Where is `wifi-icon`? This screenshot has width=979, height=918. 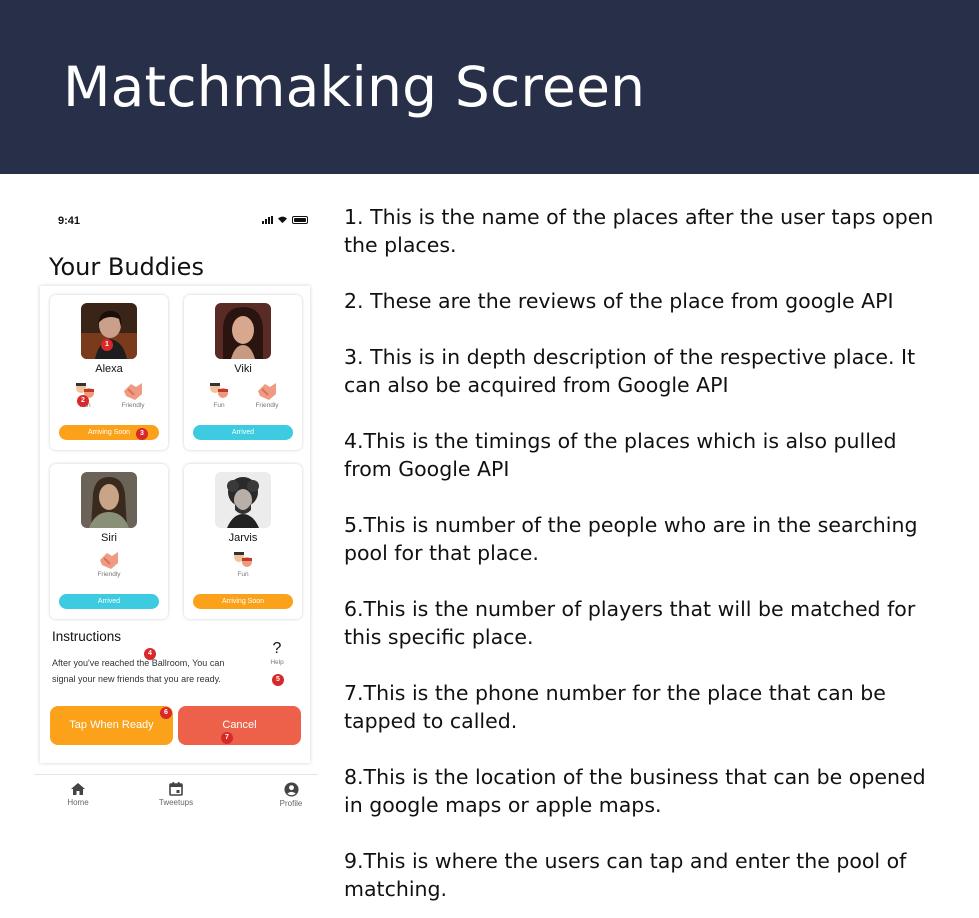
wifi-icon is located at coordinates (282, 220).